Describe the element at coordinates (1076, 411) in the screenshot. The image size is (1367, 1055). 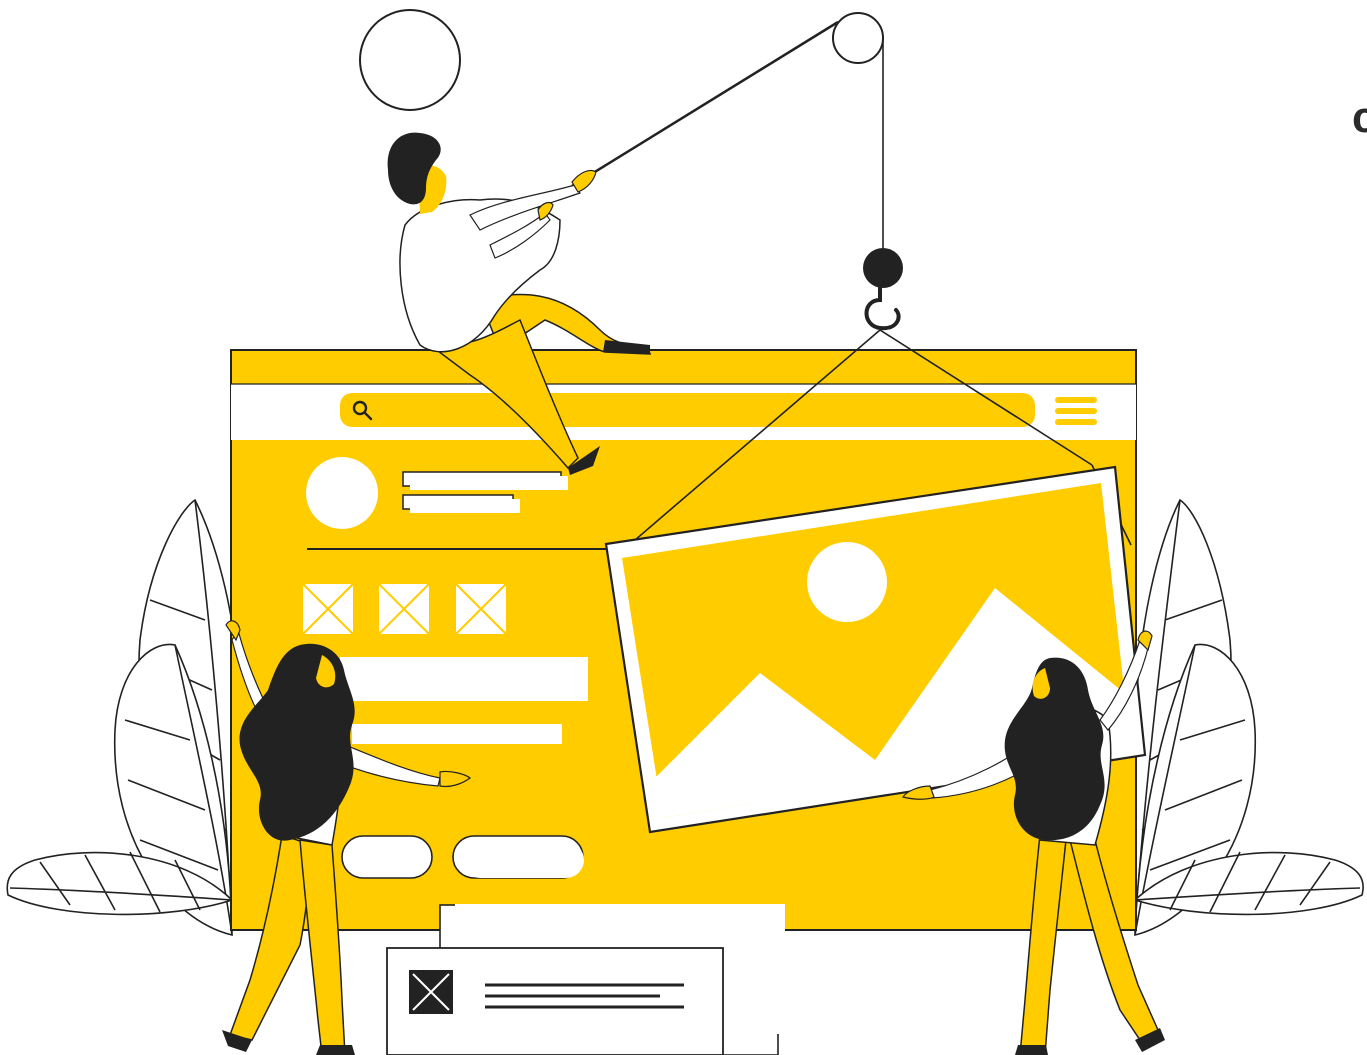
I see `hamburger-menu-icon` at that location.